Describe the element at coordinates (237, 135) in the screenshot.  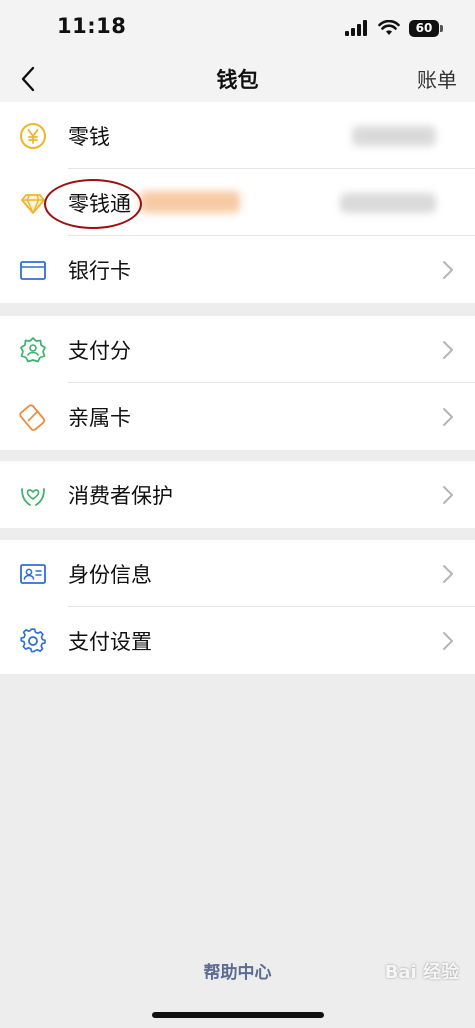
I see `row-change: 零钱` at that location.